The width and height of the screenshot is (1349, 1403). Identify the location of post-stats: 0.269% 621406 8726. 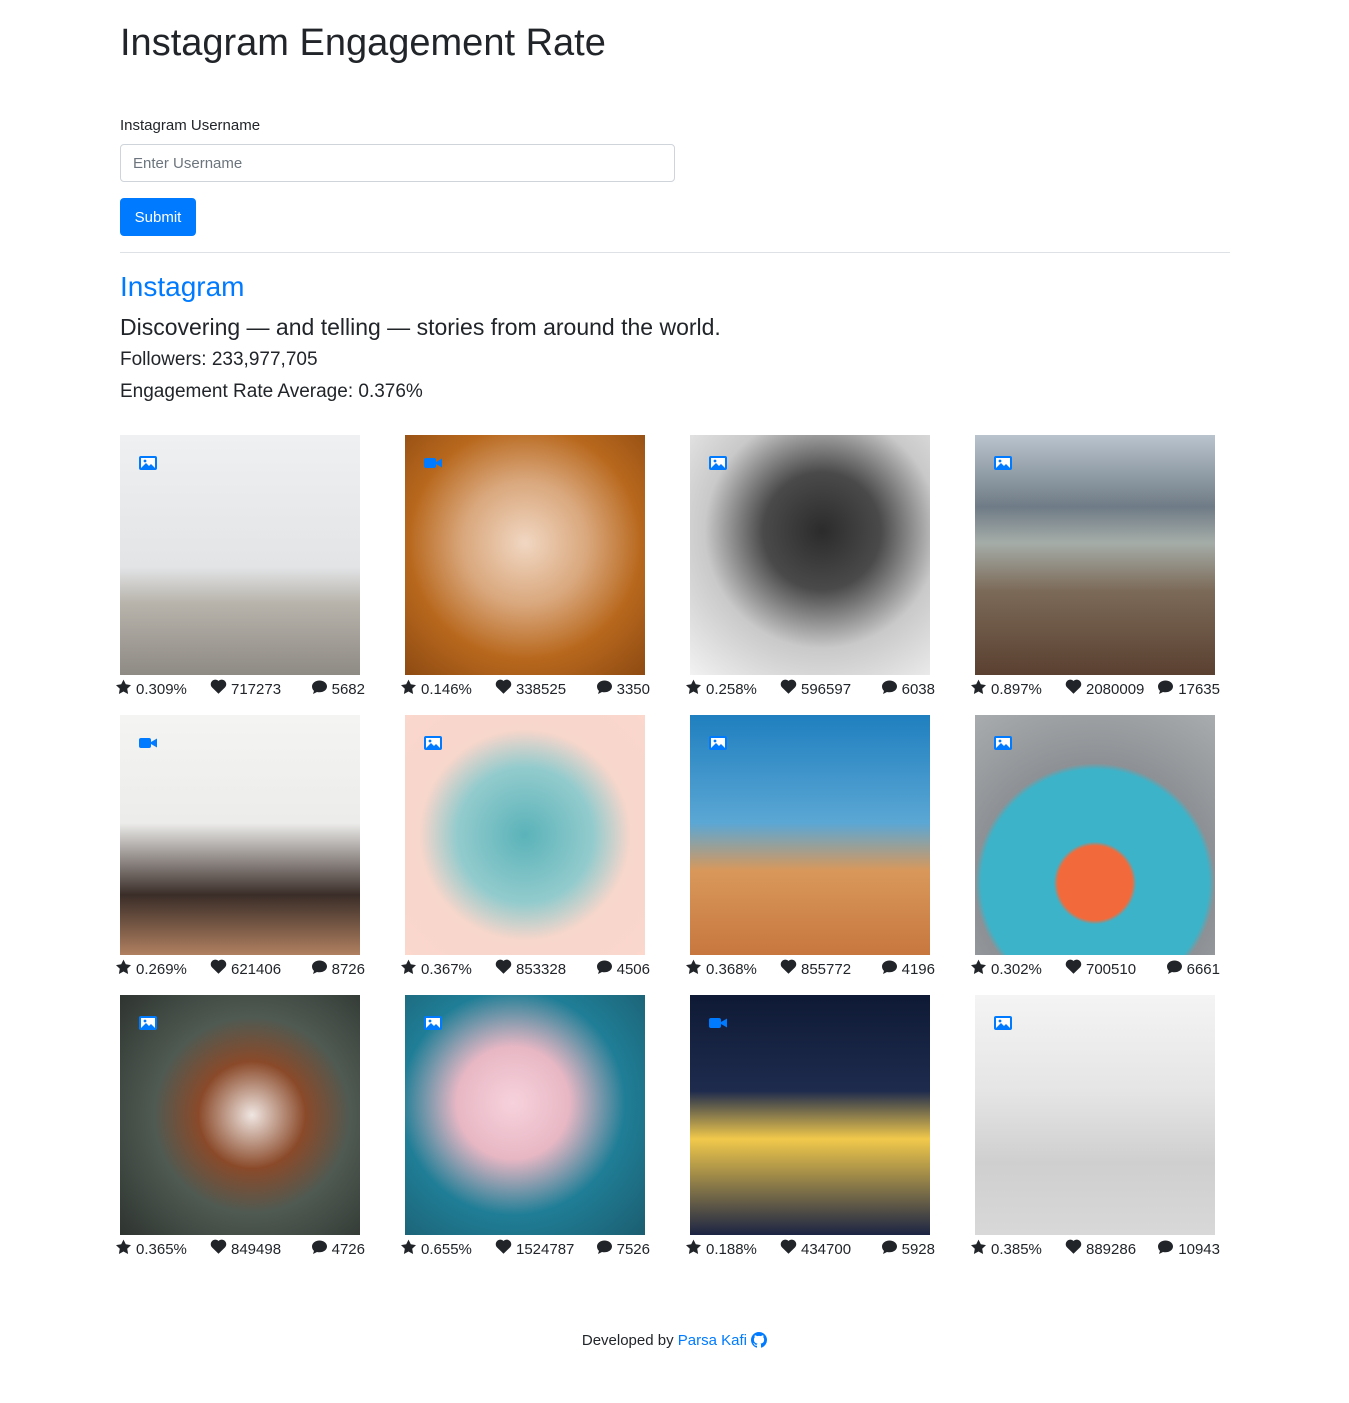
(245, 969).